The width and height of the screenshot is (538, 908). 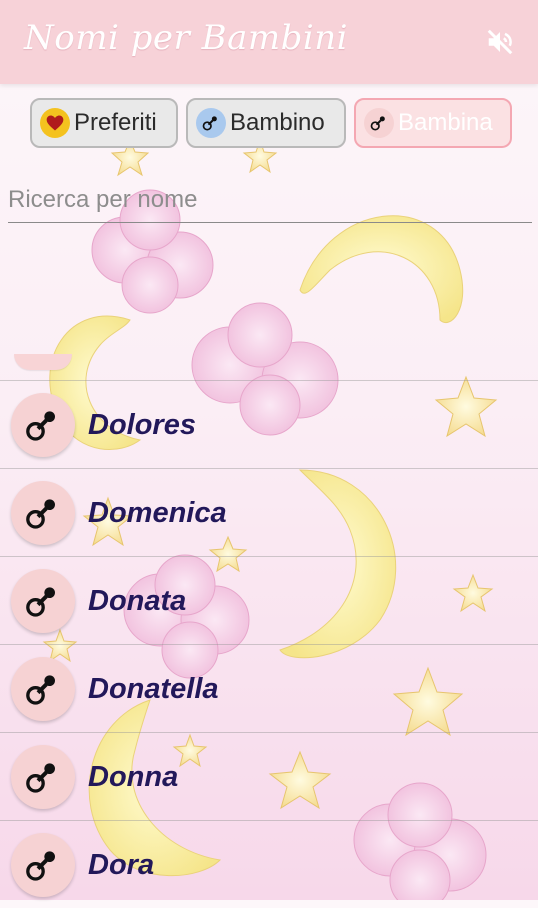 What do you see at coordinates (157, 513) in the screenshot?
I see `name-label: Domenica` at bounding box center [157, 513].